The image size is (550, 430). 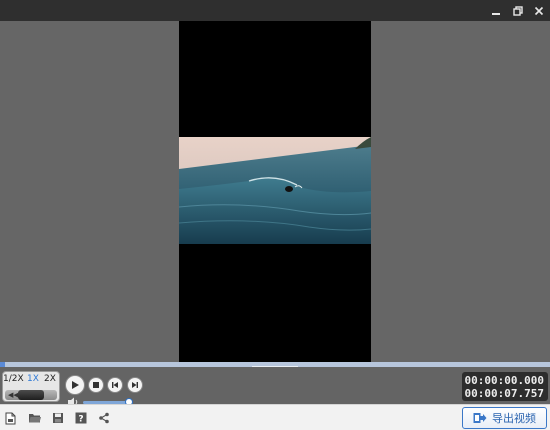 I want to click on speed-control: 1/2X 1X 2X ◀◀, so click(x=31, y=386).